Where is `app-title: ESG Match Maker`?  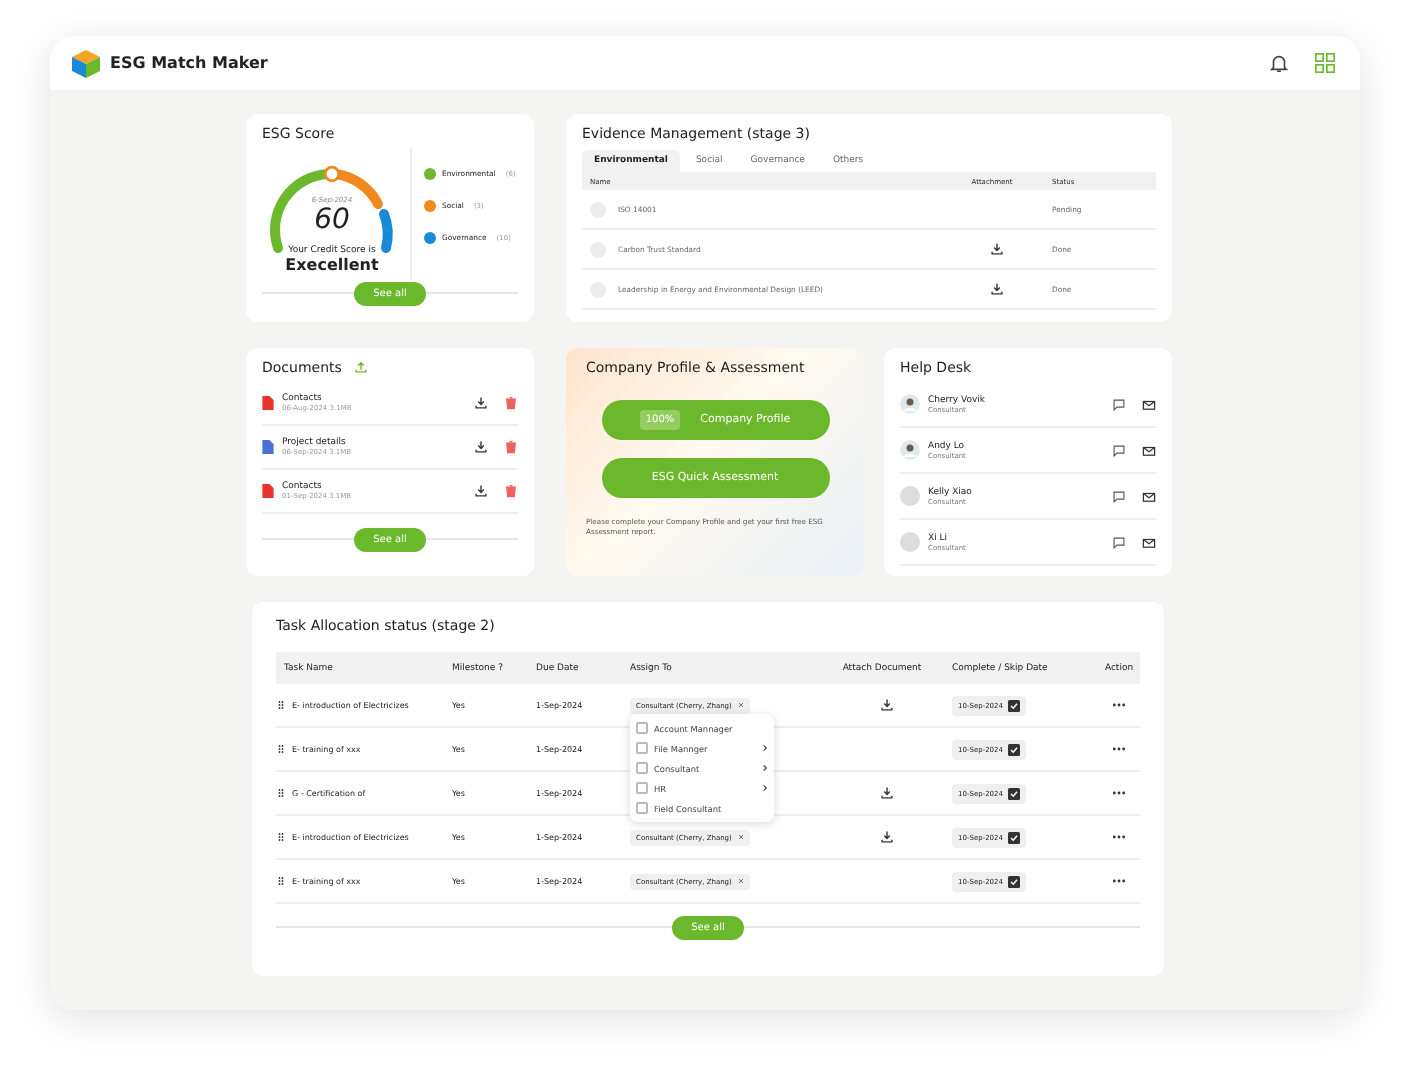
app-title: ESG Match Maker is located at coordinates (189, 63).